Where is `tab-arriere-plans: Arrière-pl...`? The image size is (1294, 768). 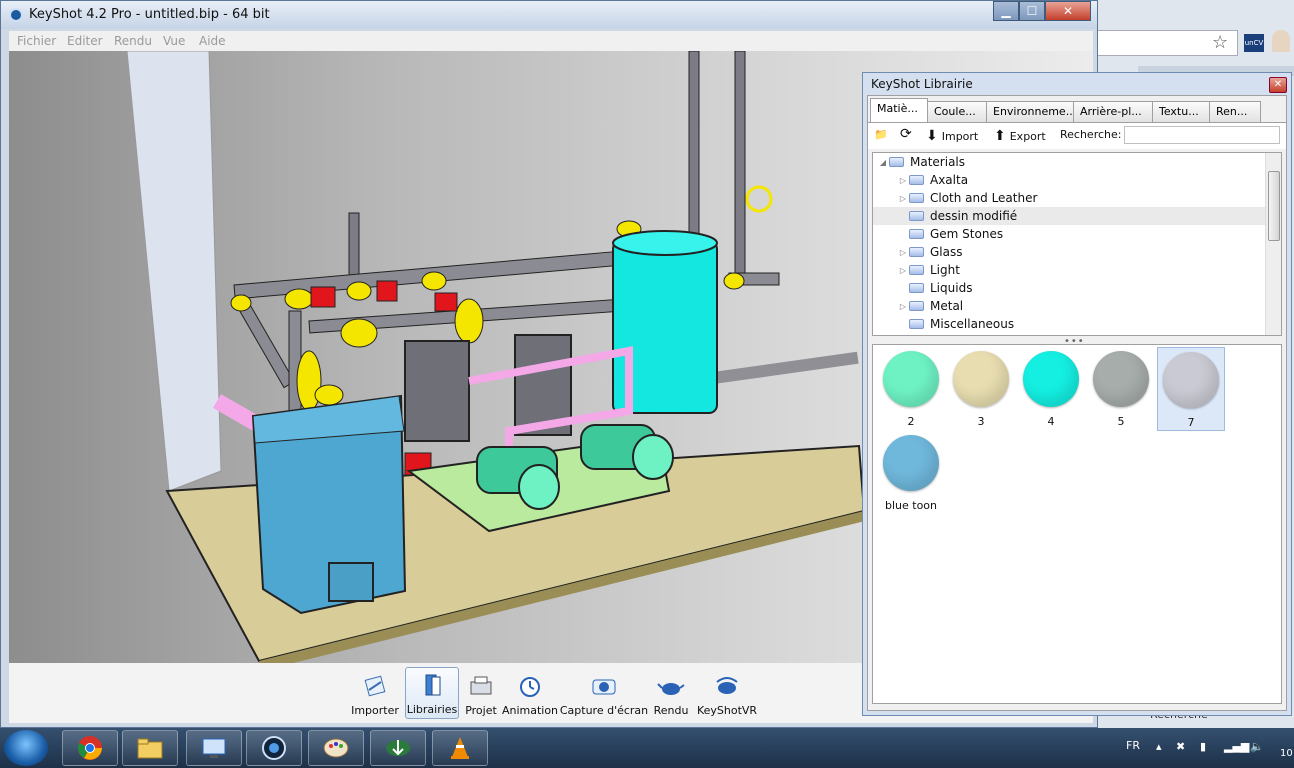
tab-arriere-plans: Arrière-pl... is located at coordinates (1113, 111).